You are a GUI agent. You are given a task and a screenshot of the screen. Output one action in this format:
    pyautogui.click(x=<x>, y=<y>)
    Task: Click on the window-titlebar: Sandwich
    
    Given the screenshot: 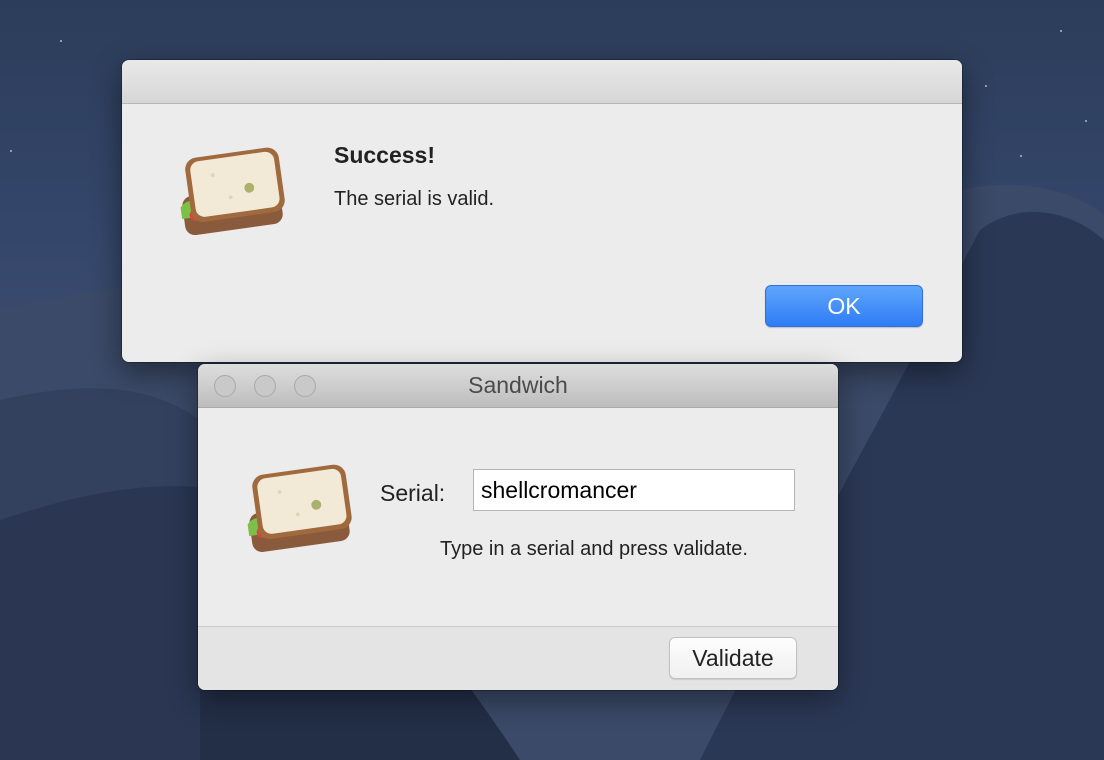 What is the action you would take?
    pyautogui.click(x=518, y=386)
    